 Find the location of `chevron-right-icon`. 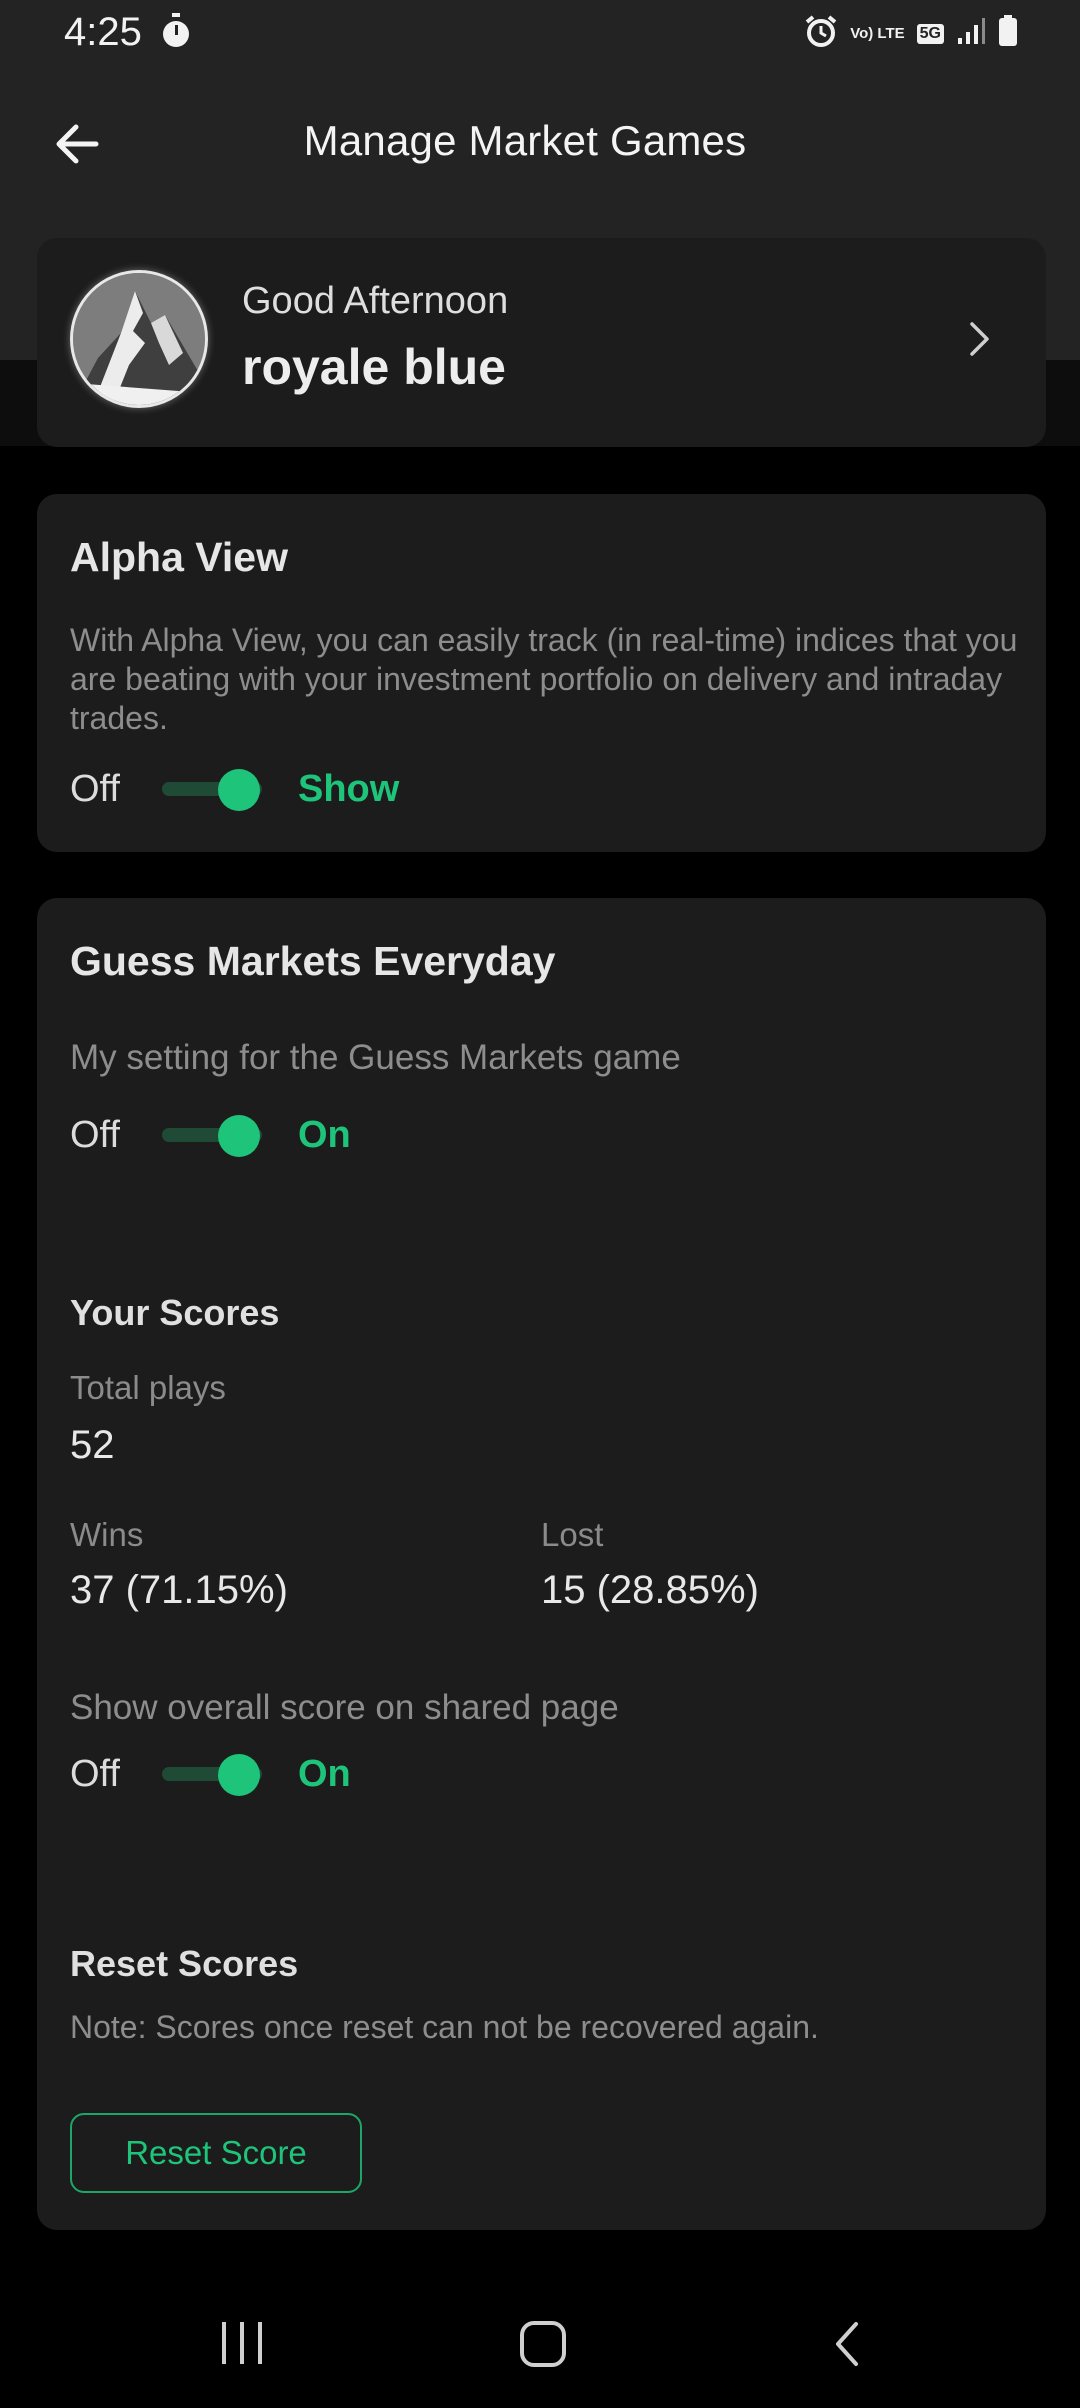

chevron-right-icon is located at coordinates (979, 341).